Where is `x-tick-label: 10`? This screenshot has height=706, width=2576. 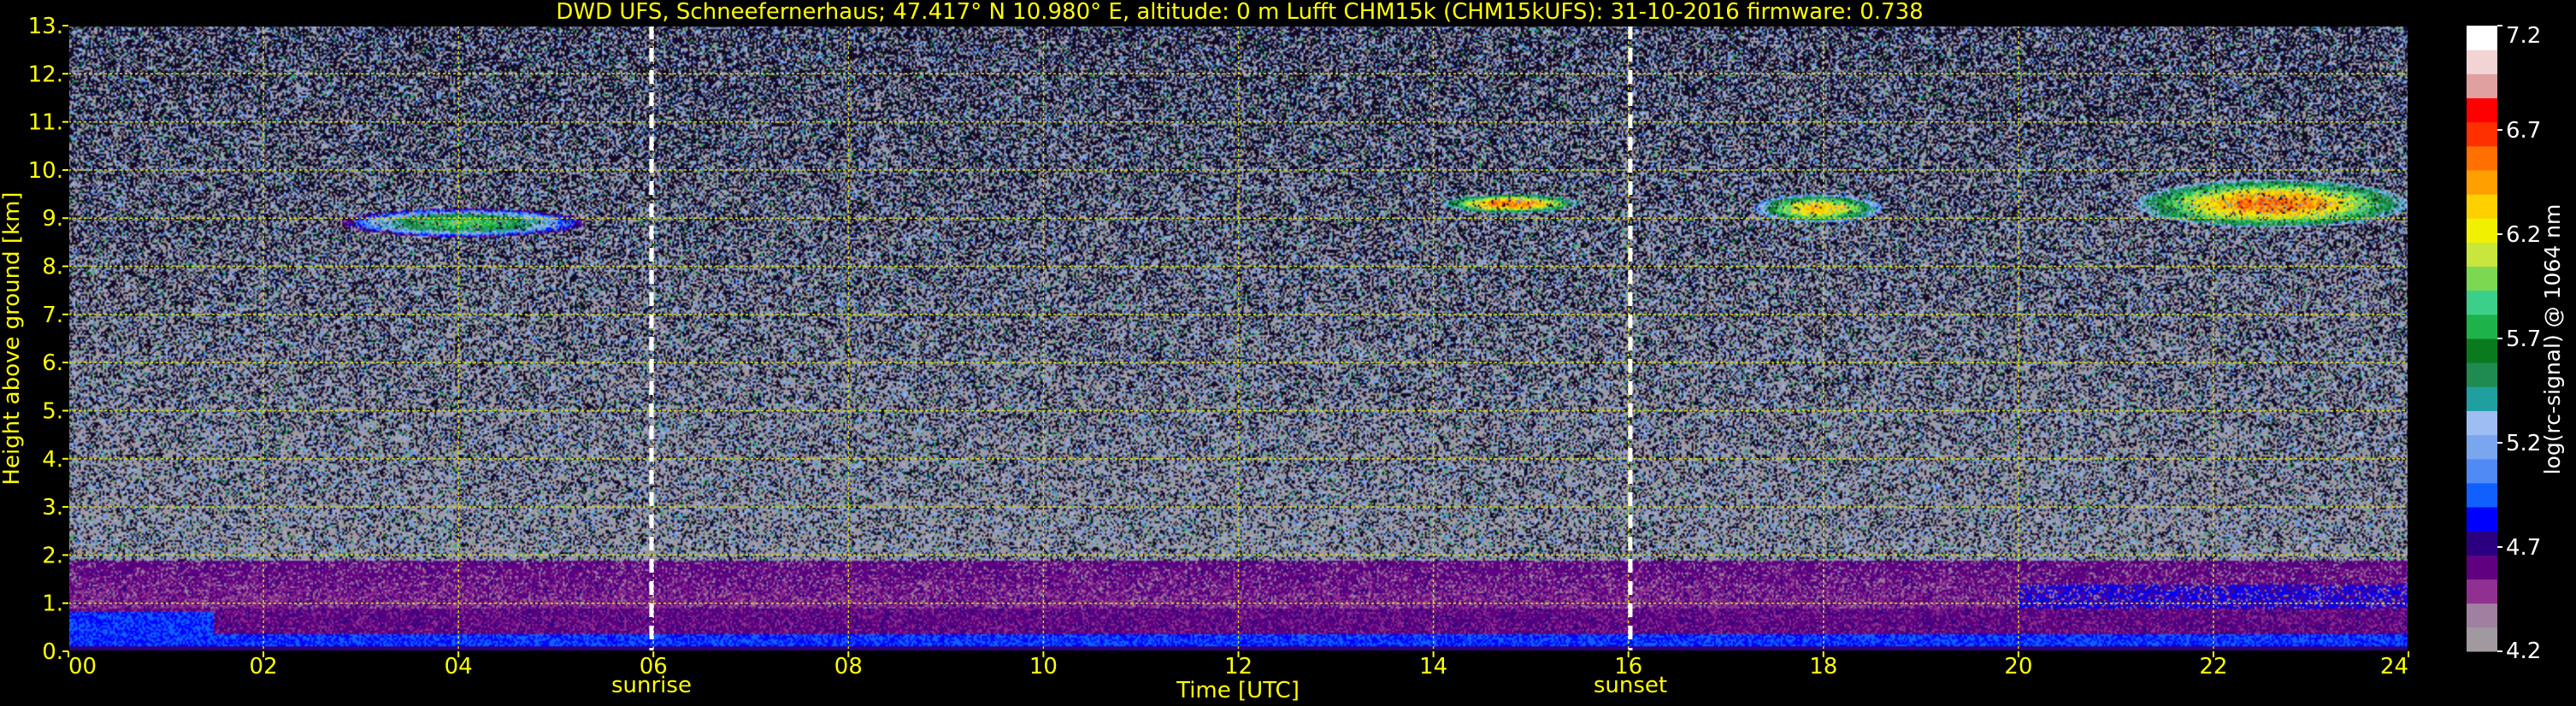 x-tick-label: 10 is located at coordinates (1043, 667).